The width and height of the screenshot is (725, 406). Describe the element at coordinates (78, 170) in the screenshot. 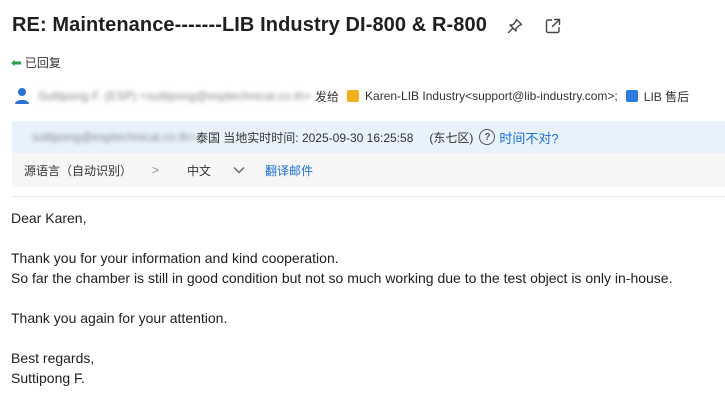

I see `source-language-select: 源语言（自动识别）` at that location.